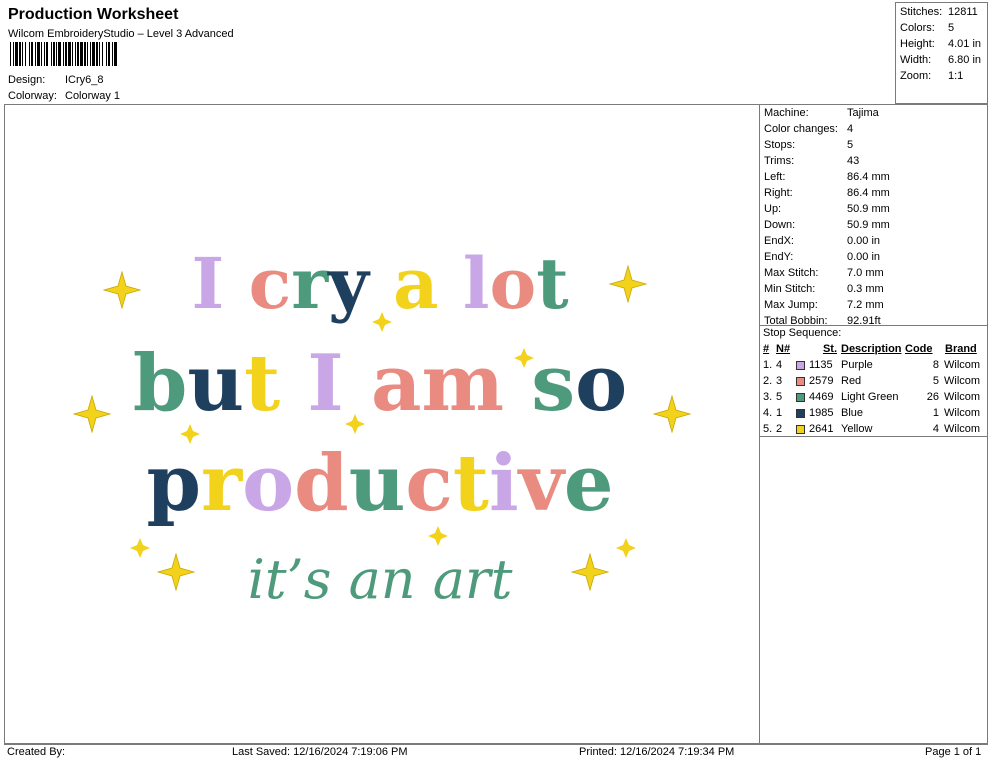 The height and width of the screenshot is (762, 990). I want to click on machine-info-label: EndY:, so click(779, 257).